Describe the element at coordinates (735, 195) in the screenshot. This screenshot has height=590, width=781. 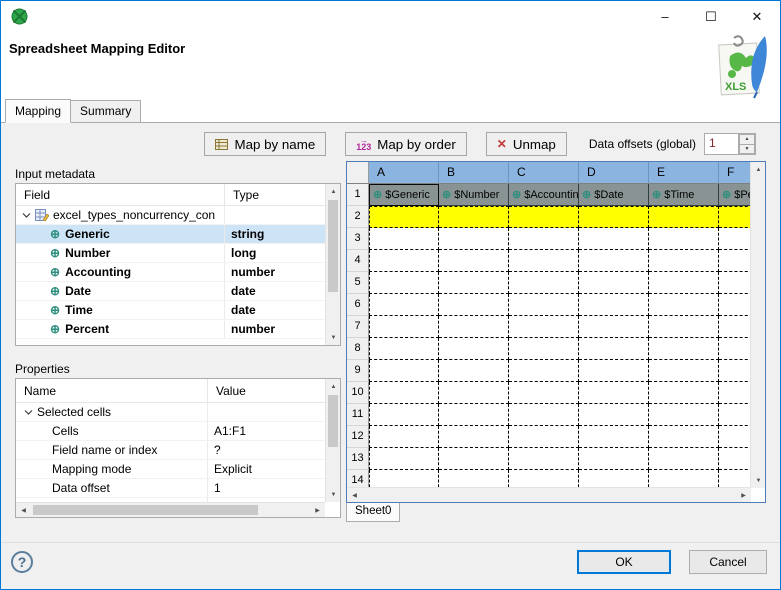
I see `grid-cell-F1: ⊕$Percent` at that location.